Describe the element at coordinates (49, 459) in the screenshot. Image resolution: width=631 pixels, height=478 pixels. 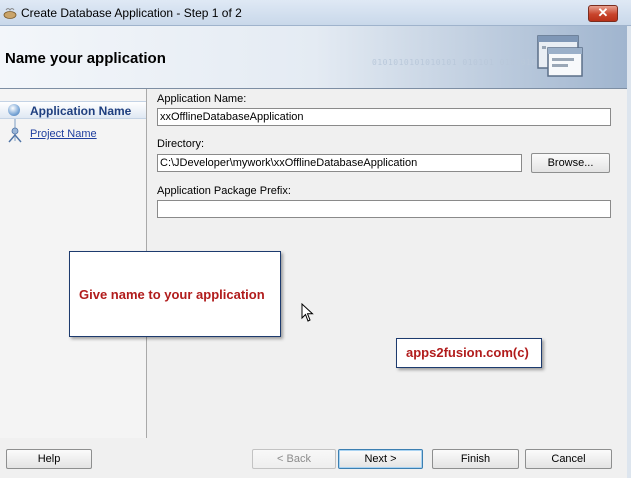
I see `help-button: Help` at that location.